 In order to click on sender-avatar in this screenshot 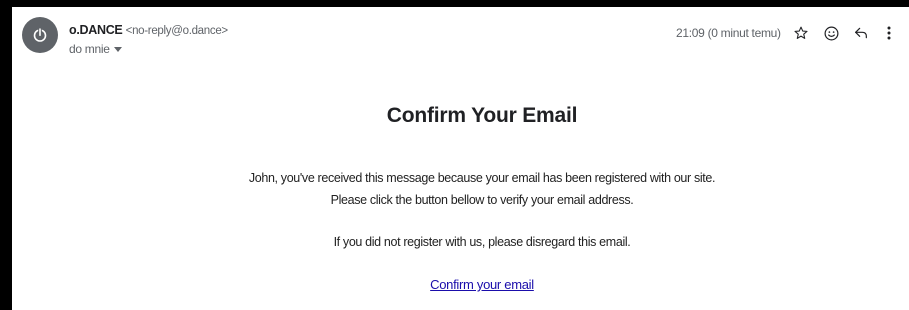, I will do `click(40, 35)`.